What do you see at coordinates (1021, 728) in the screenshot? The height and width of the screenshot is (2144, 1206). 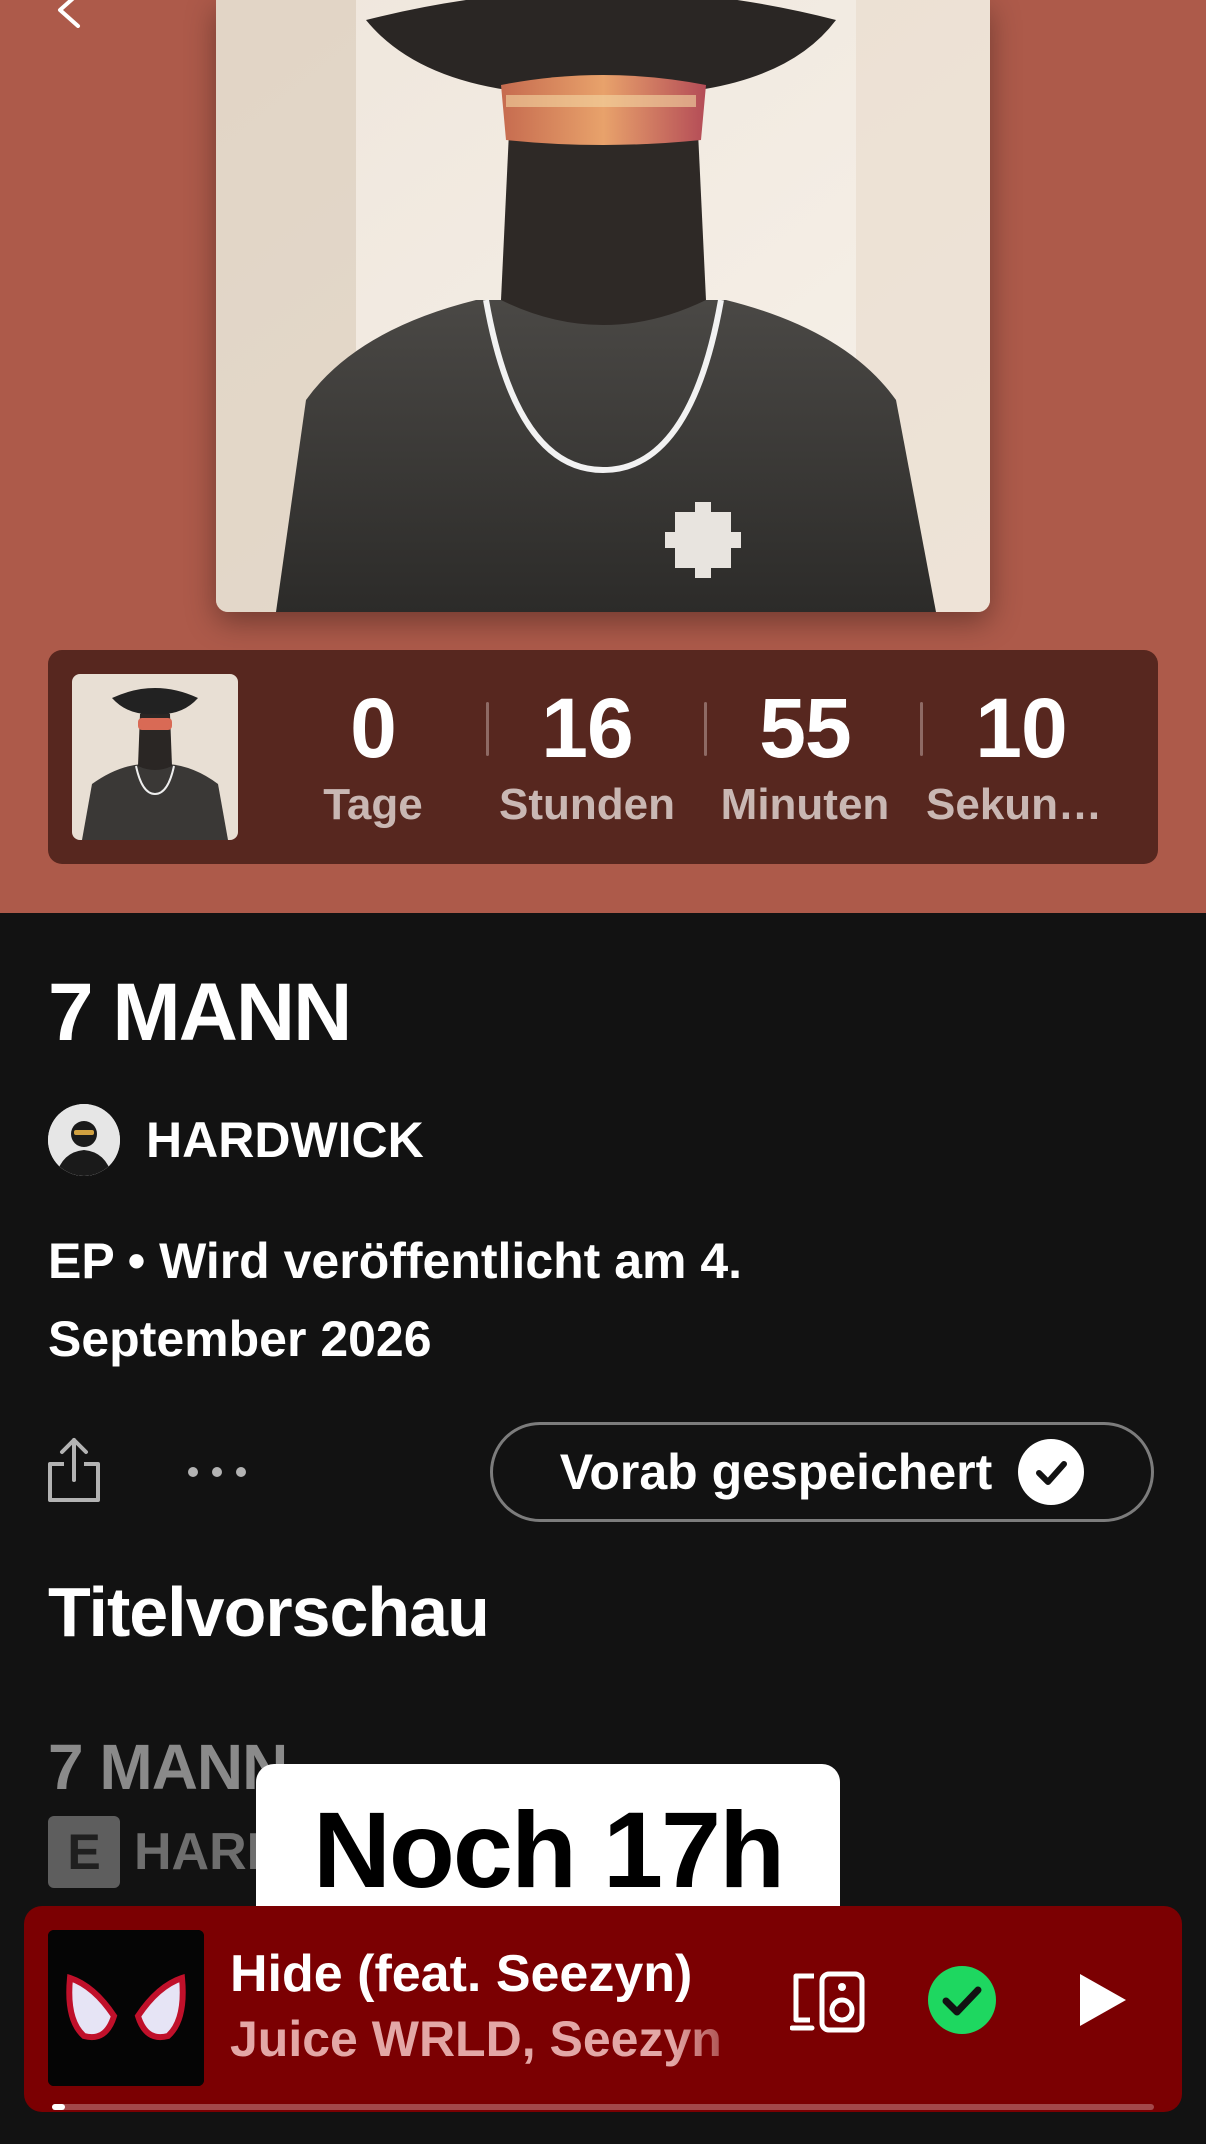 I see `countdown-seconds-value: 10` at bounding box center [1021, 728].